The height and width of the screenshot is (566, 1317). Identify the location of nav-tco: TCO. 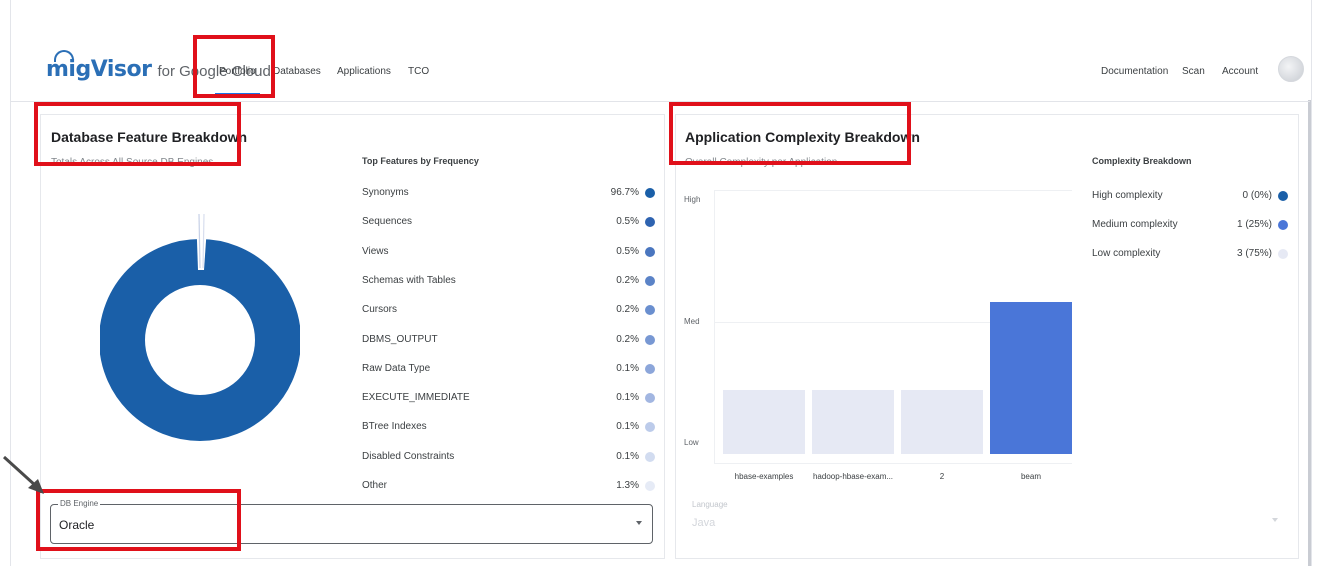
(418, 71).